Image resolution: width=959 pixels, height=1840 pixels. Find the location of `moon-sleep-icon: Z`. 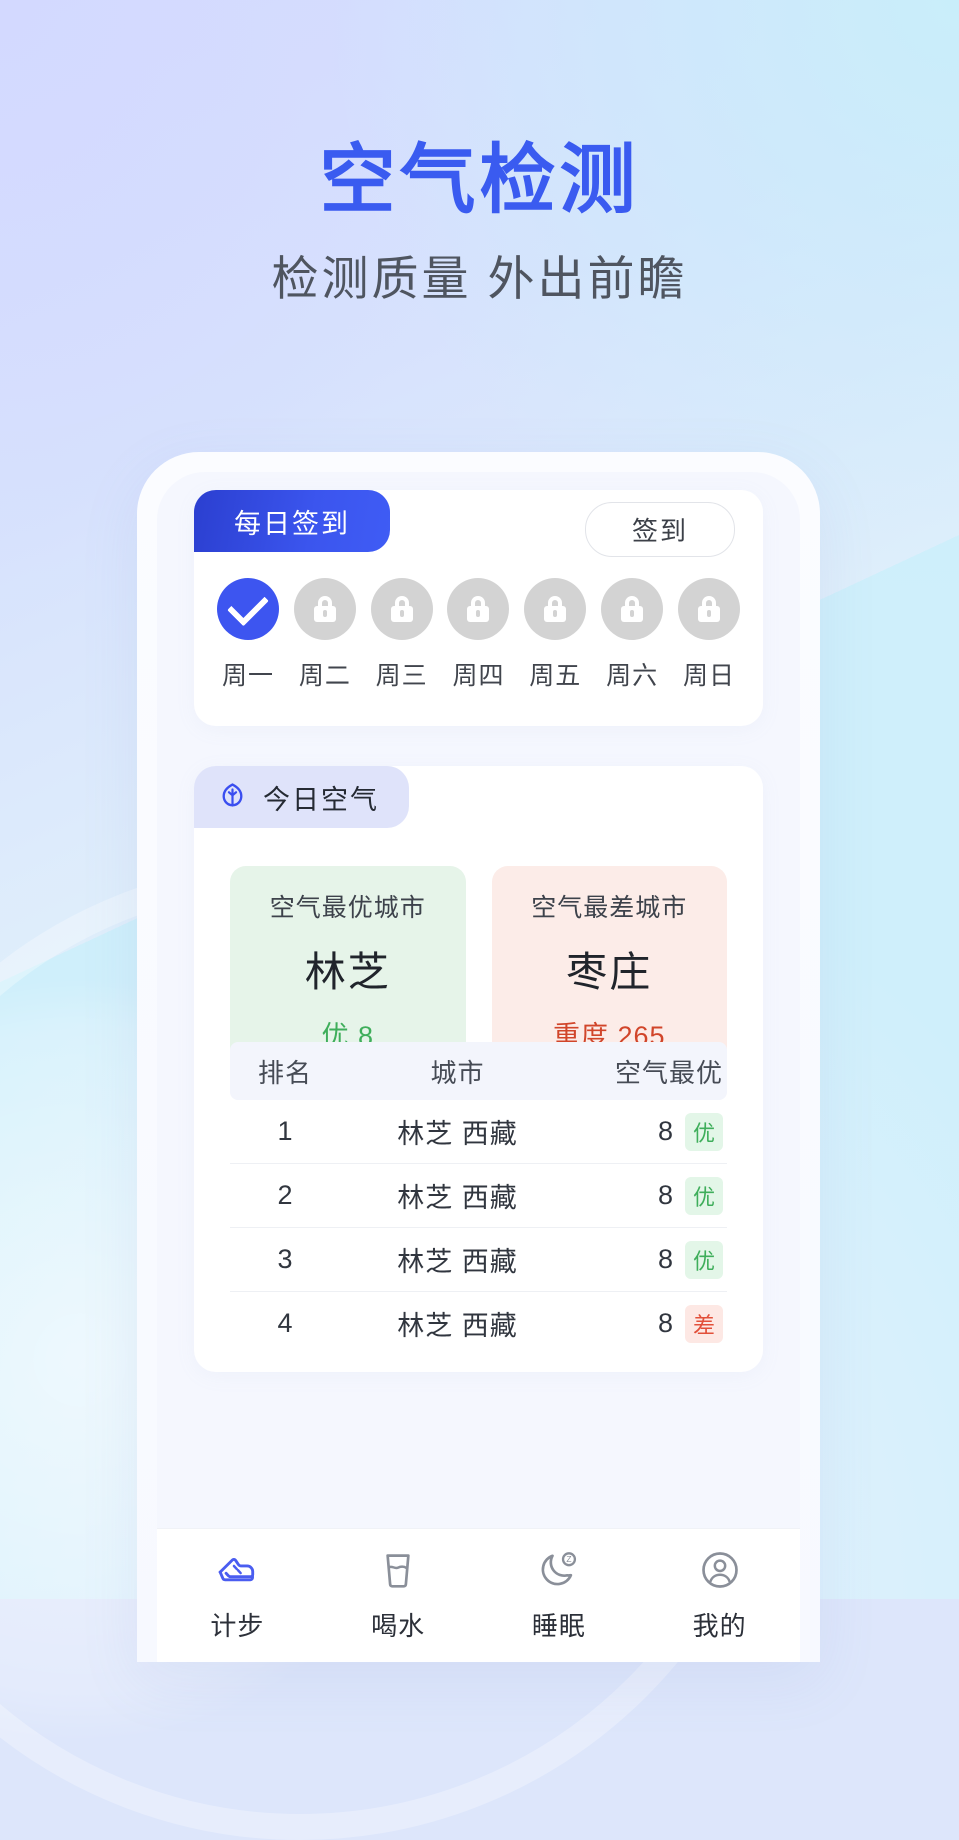

moon-sleep-icon: Z is located at coordinates (558, 1569).